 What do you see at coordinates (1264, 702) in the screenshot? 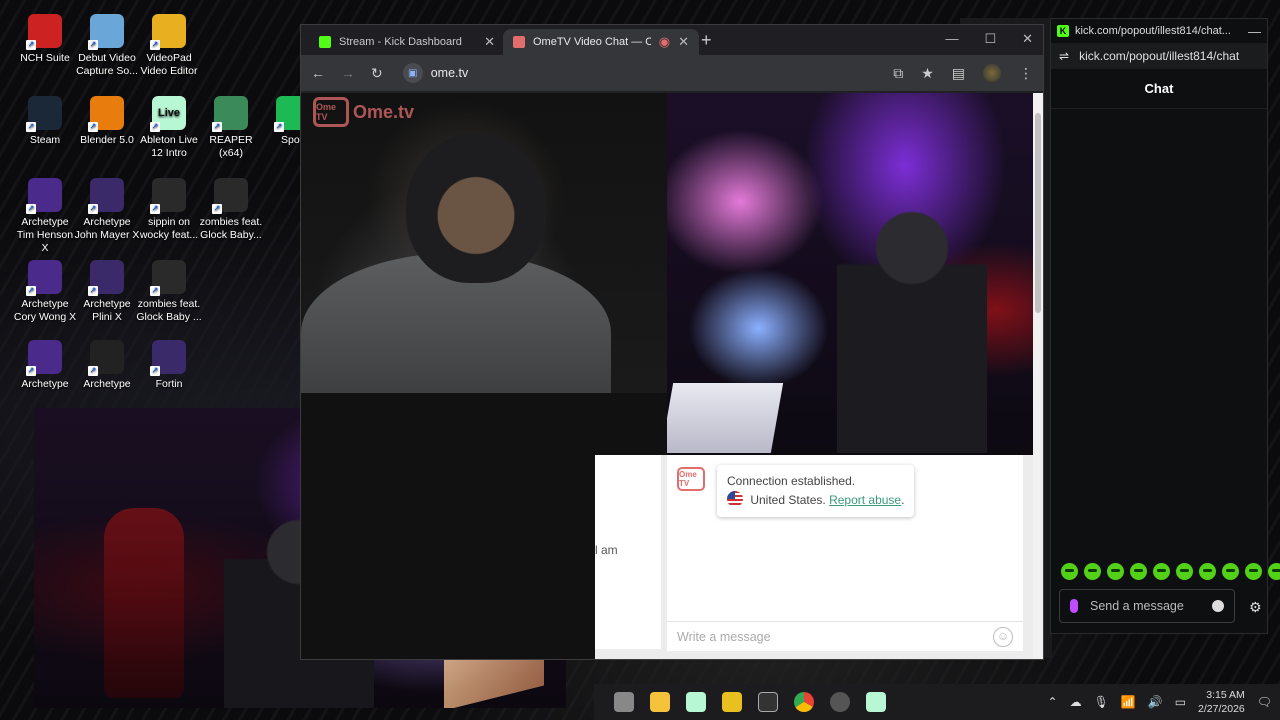
I see `notifications-icon: 🗨` at bounding box center [1264, 702].